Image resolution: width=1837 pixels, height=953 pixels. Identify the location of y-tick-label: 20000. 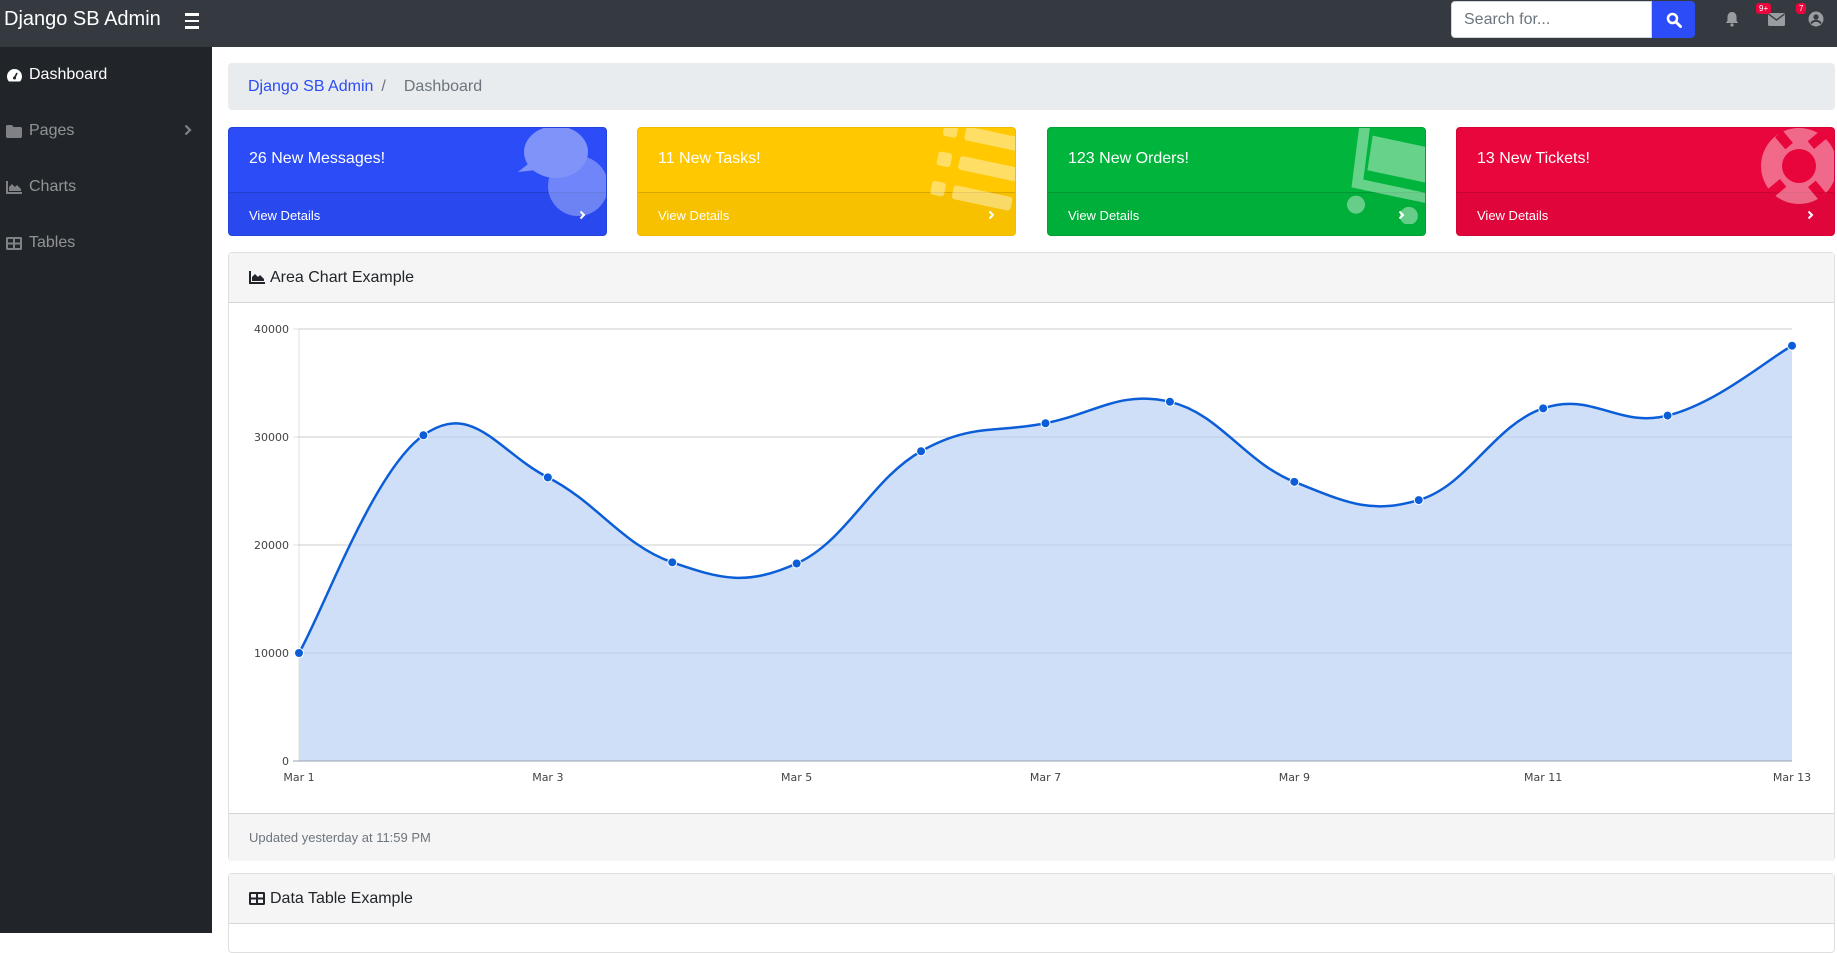
(271, 545).